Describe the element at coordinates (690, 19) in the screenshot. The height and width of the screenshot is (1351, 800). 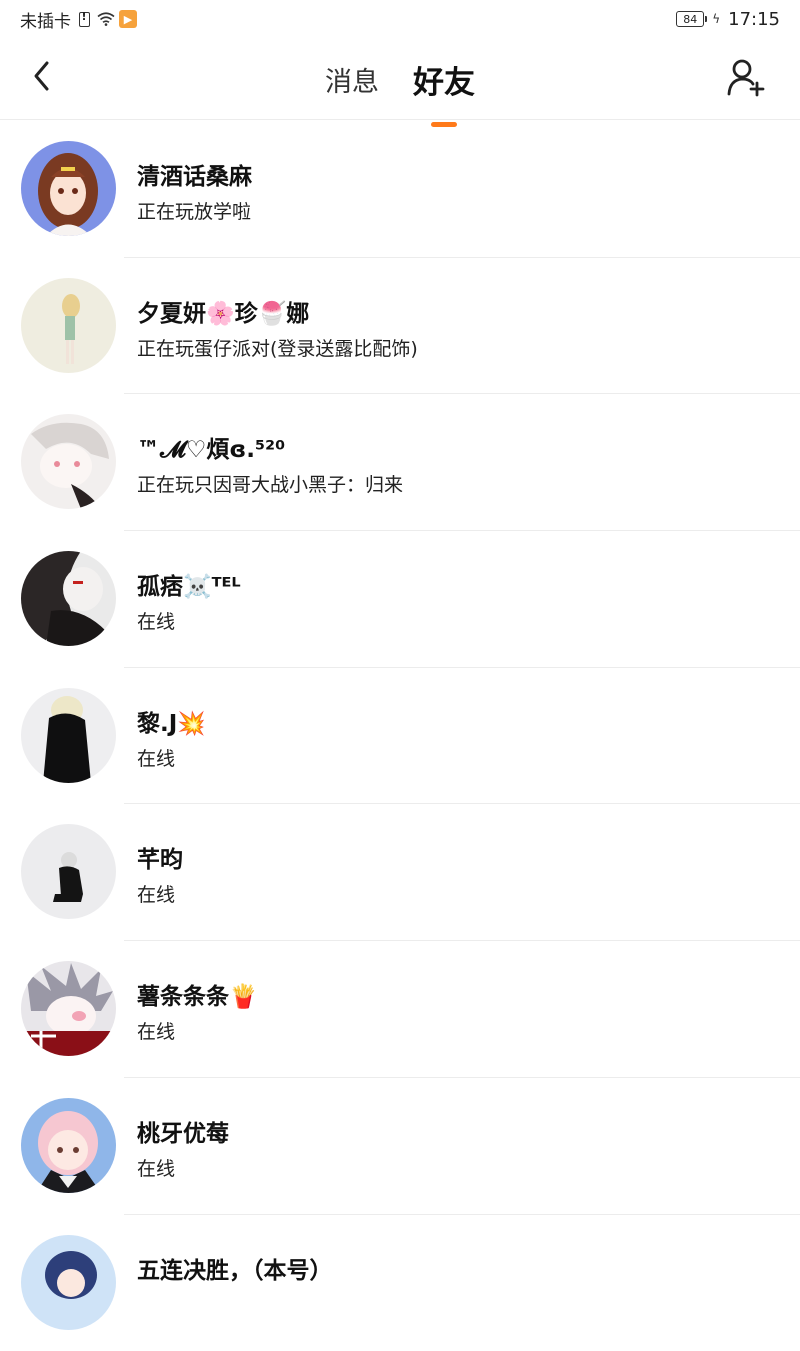
I see `battery-icon: 84` at that location.